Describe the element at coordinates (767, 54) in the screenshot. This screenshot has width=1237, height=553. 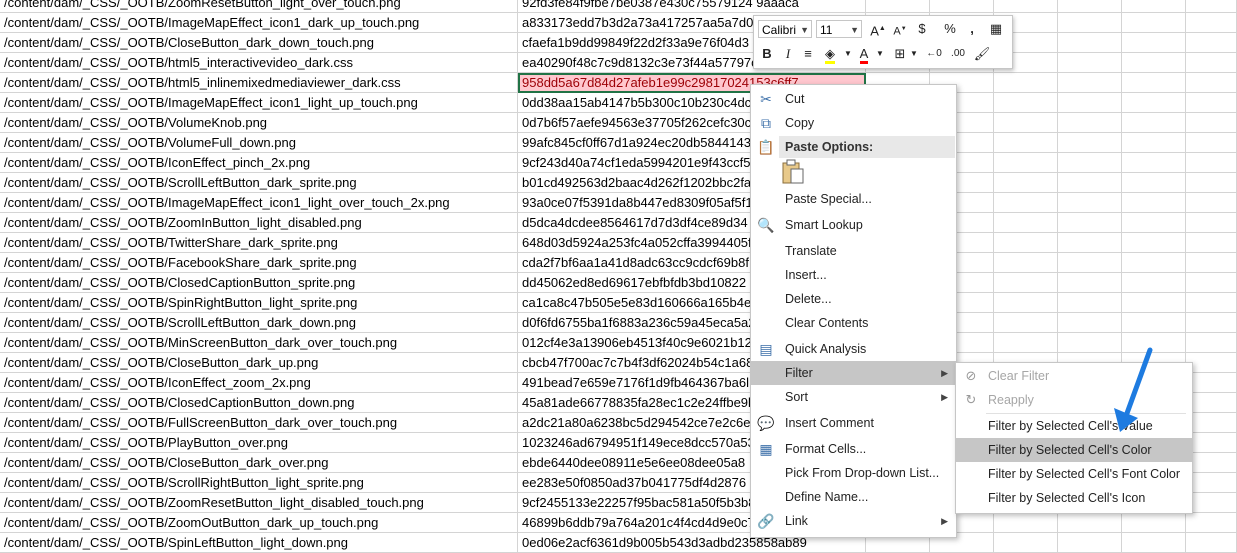
I see `bold-button: B` at that location.